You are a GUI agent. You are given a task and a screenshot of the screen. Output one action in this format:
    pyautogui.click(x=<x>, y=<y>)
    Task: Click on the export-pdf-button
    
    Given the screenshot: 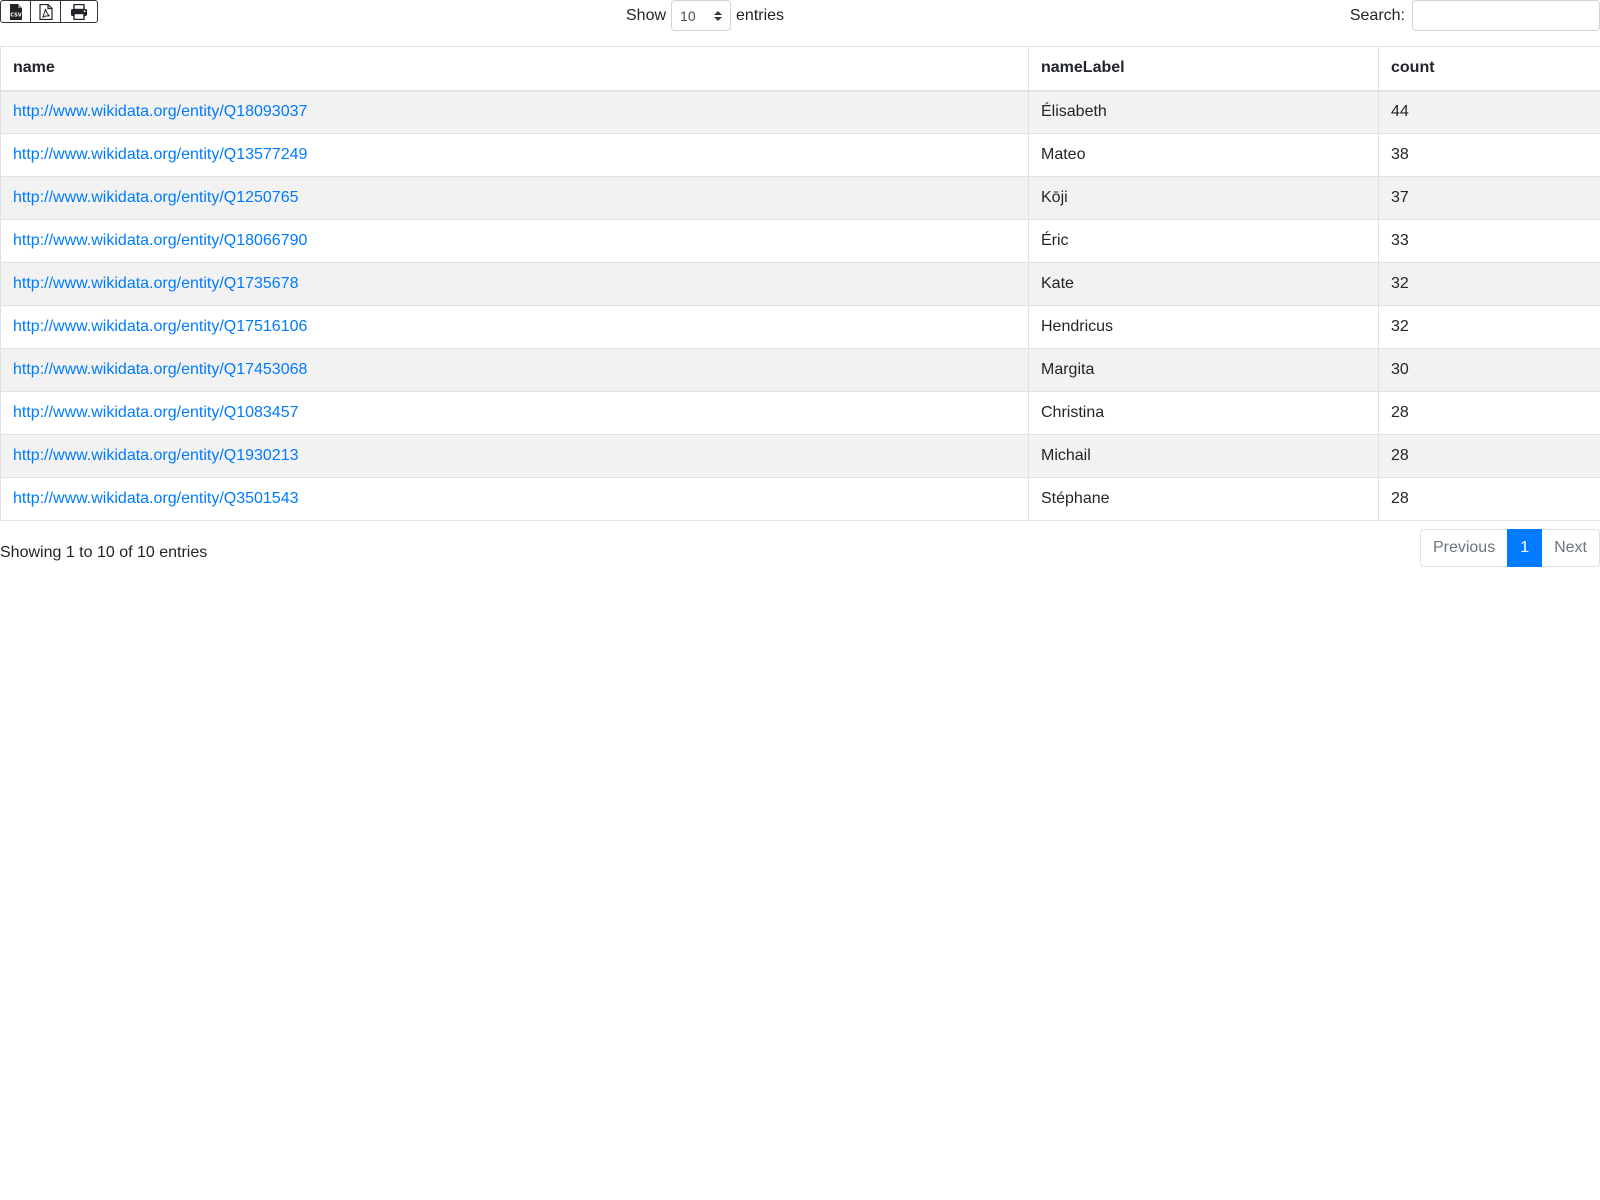 What is the action you would take?
    pyautogui.click(x=46, y=11)
    